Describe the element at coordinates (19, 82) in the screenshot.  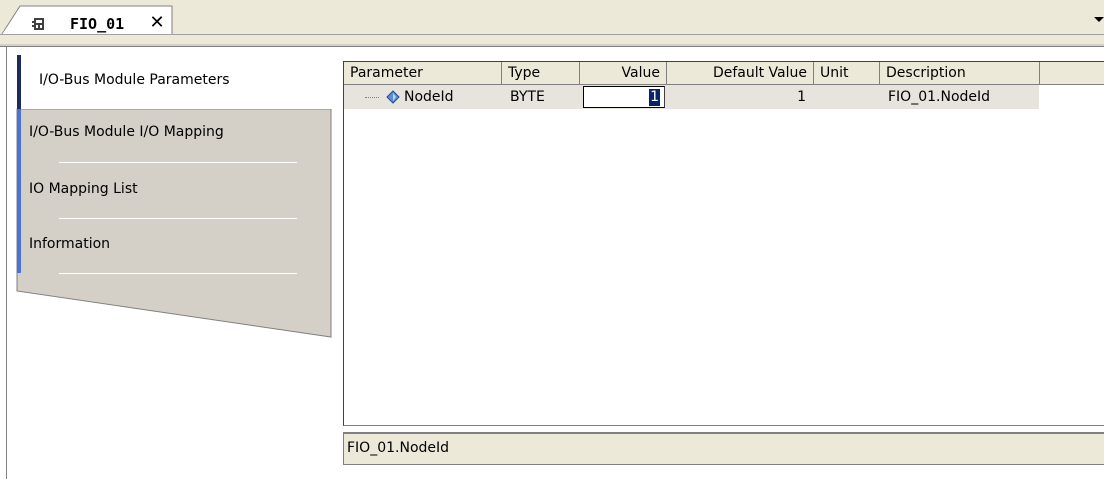
I see `active-tab-indicator` at that location.